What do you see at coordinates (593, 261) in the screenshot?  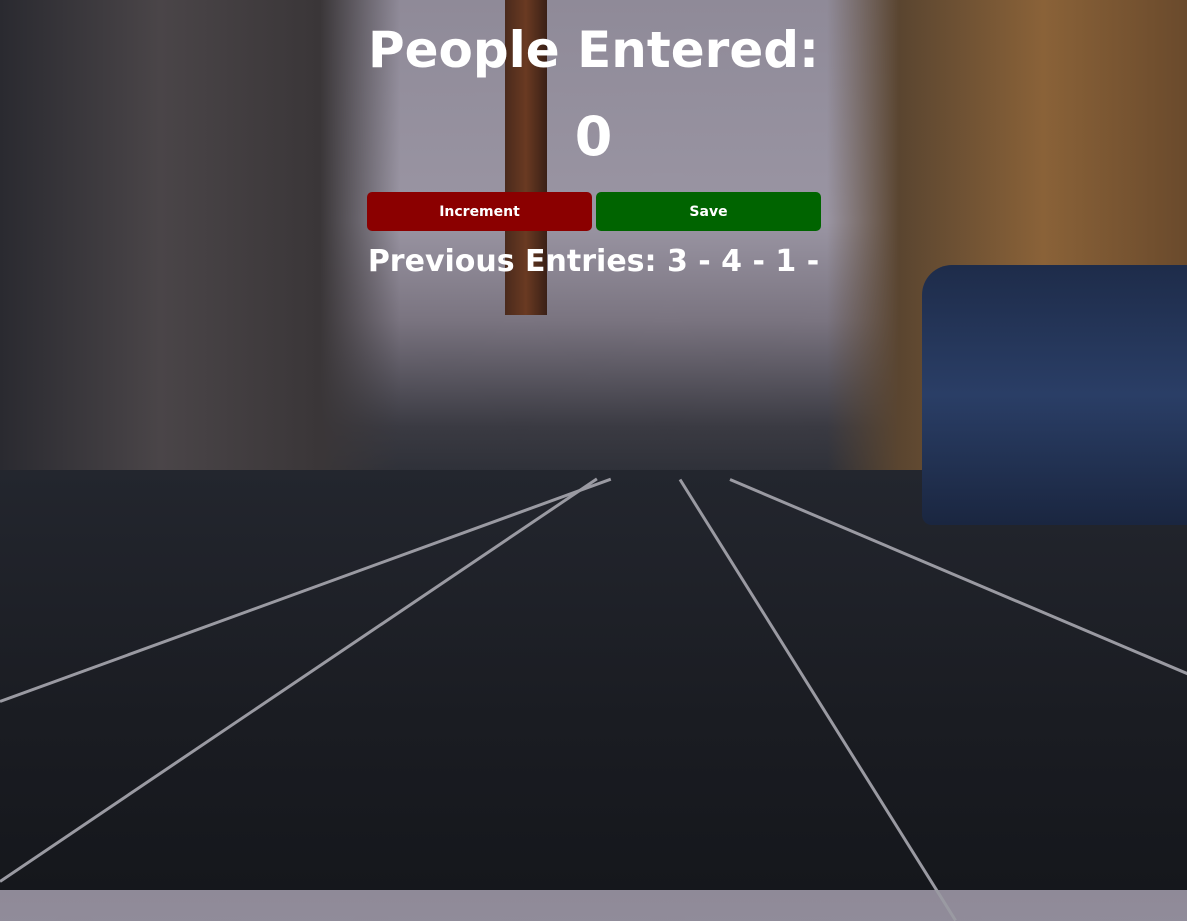 I see `previous-entries: Previous Entries: 3 - 4 - 1 -` at bounding box center [593, 261].